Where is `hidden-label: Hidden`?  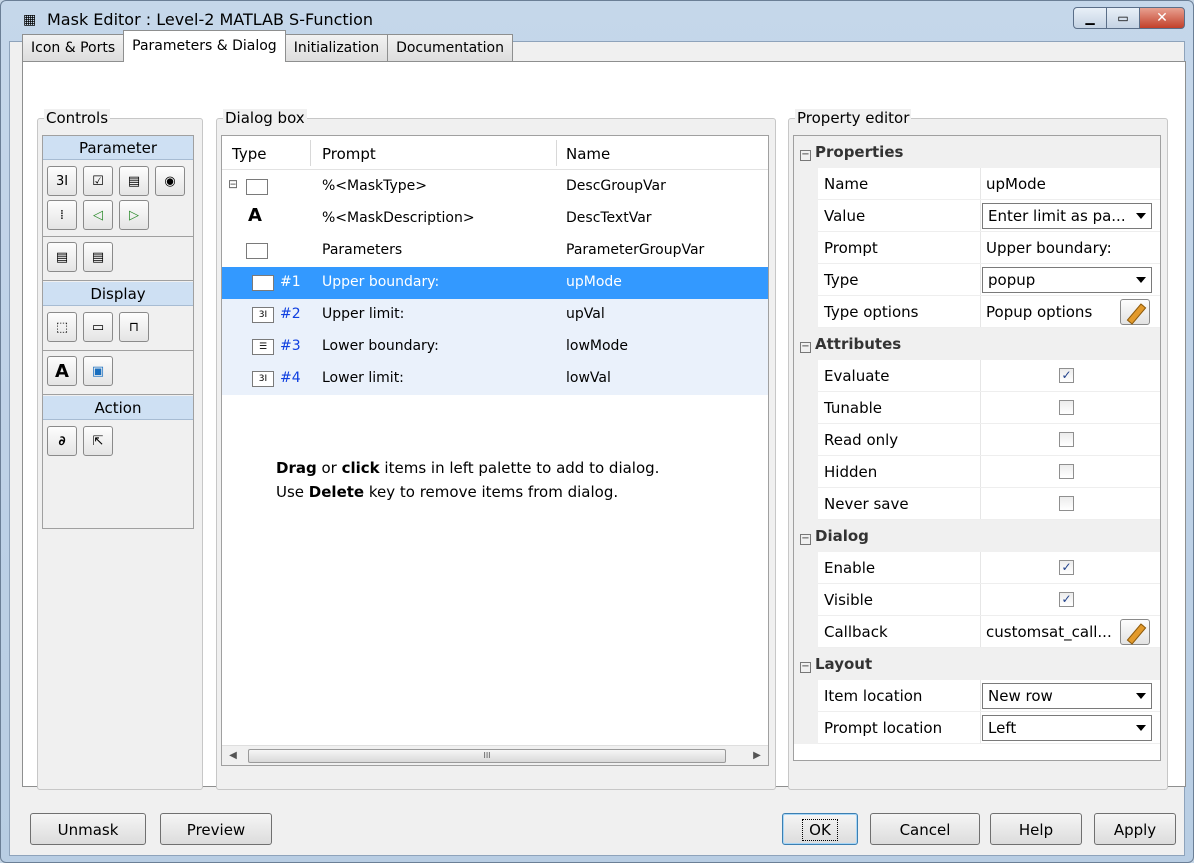 hidden-label: Hidden is located at coordinates (851, 472).